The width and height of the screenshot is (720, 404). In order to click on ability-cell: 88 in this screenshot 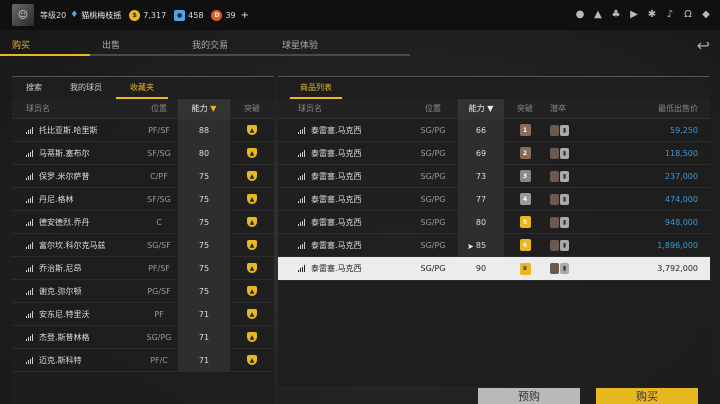, I will do `click(204, 130)`.